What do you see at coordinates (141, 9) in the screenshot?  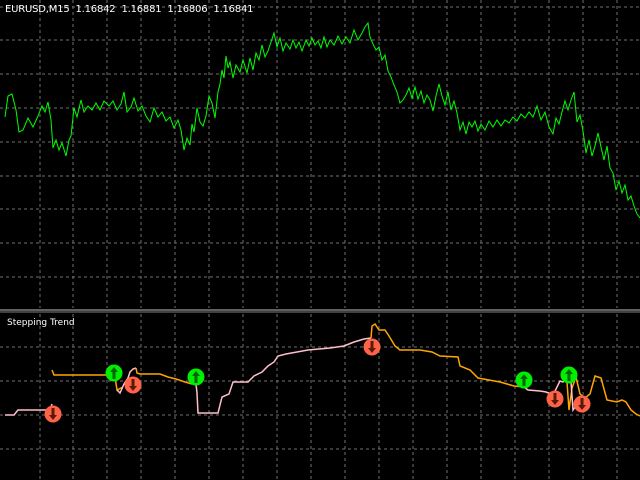 I see `high-price: 1.16881` at bounding box center [141, 9].